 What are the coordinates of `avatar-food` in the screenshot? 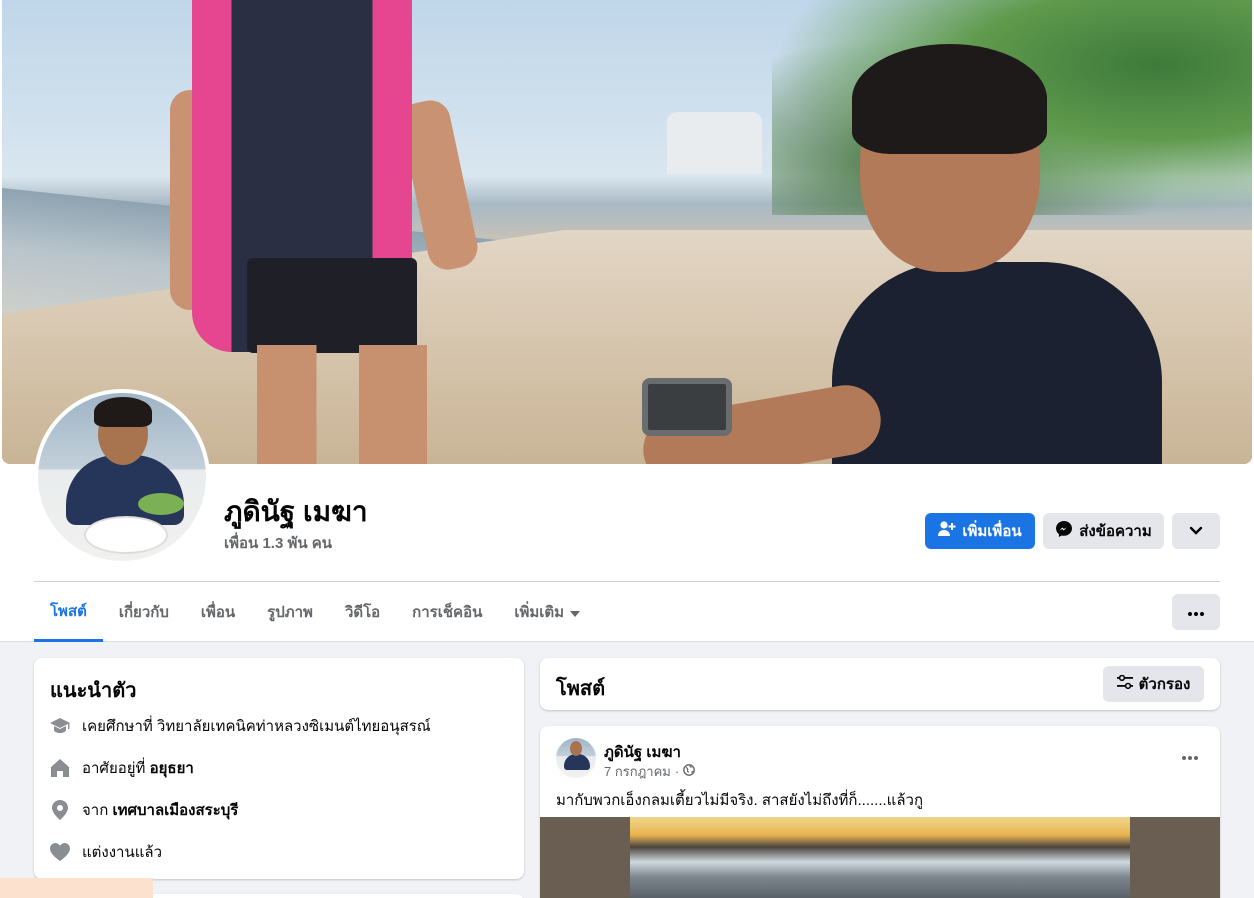 It's located at (161, 504).